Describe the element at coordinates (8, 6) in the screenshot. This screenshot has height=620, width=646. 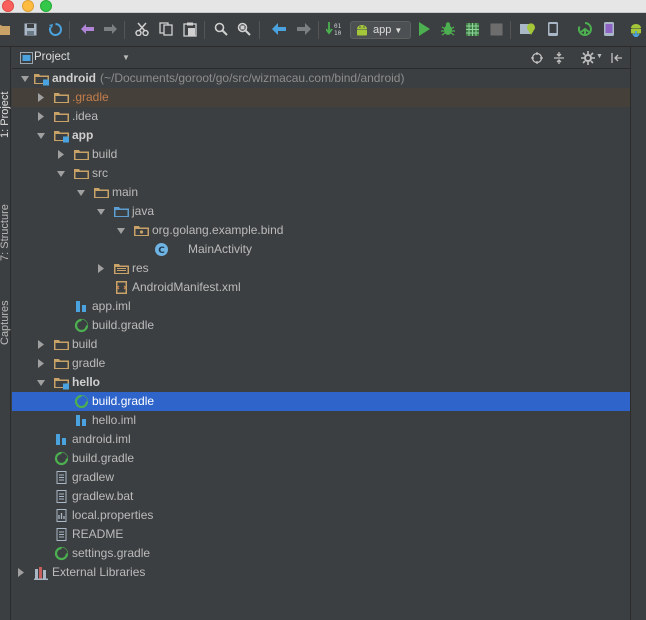
I see `close-window-button` at that location.